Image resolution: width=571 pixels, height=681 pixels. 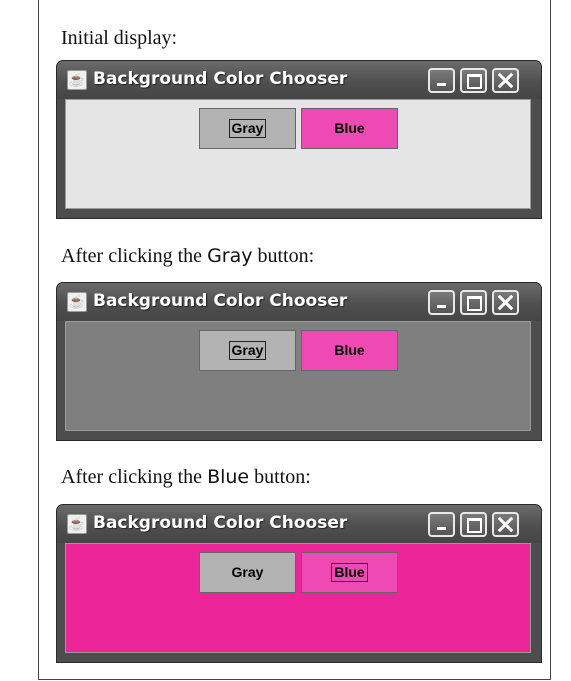 I want to click on caption-after-gray: After clicking the Gray button:, so click(x=188, y=256).